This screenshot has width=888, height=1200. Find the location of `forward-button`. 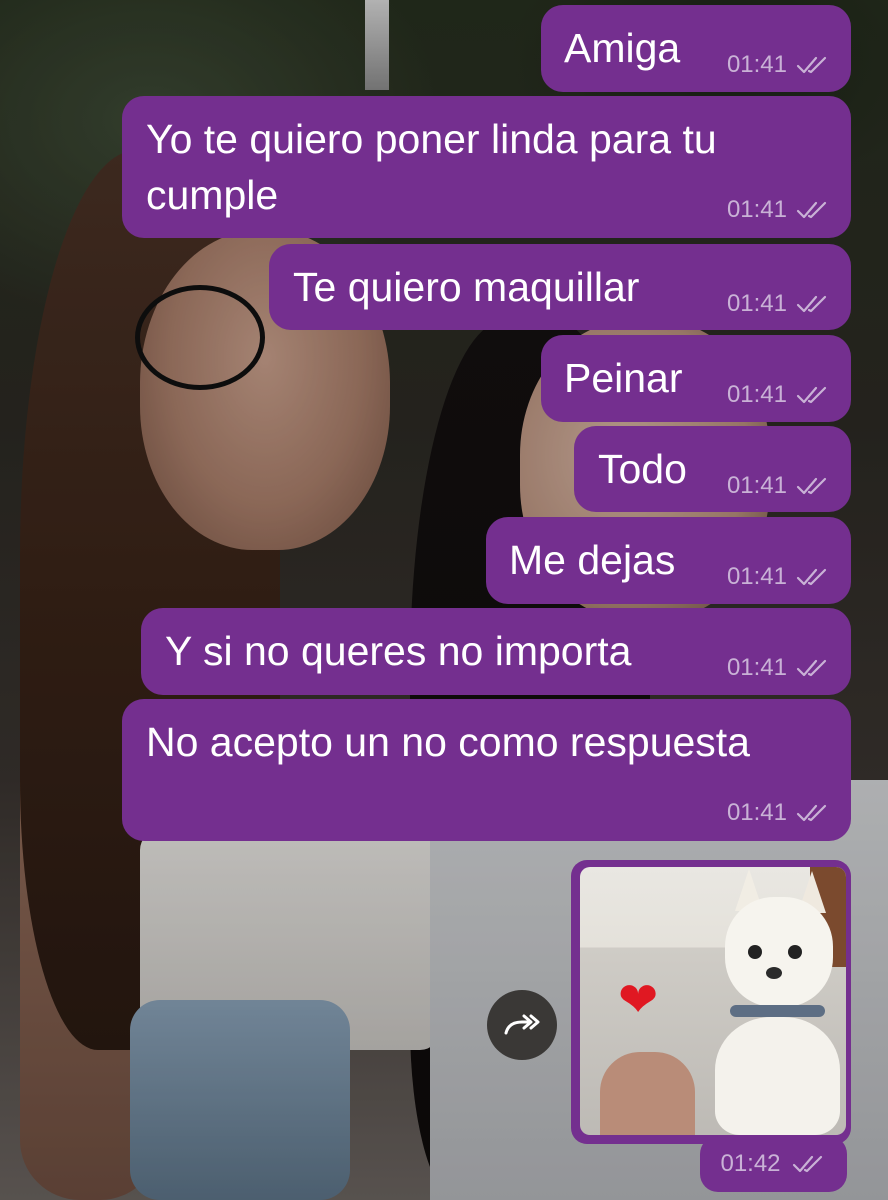

forward-button is located at coordinates (522, 1025).